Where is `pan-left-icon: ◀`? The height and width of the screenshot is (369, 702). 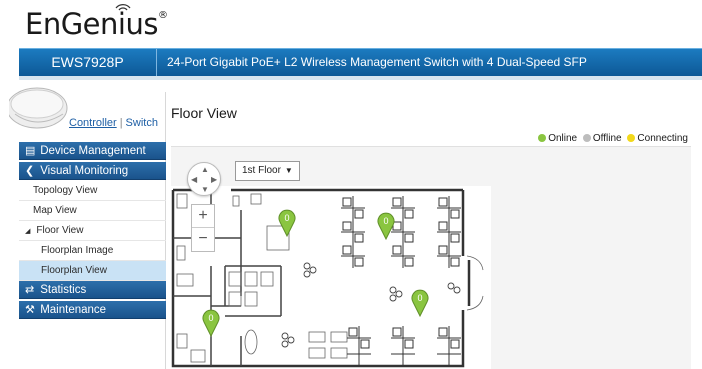
pan-left-icon: ◀ is located at coordinates (194, 179).